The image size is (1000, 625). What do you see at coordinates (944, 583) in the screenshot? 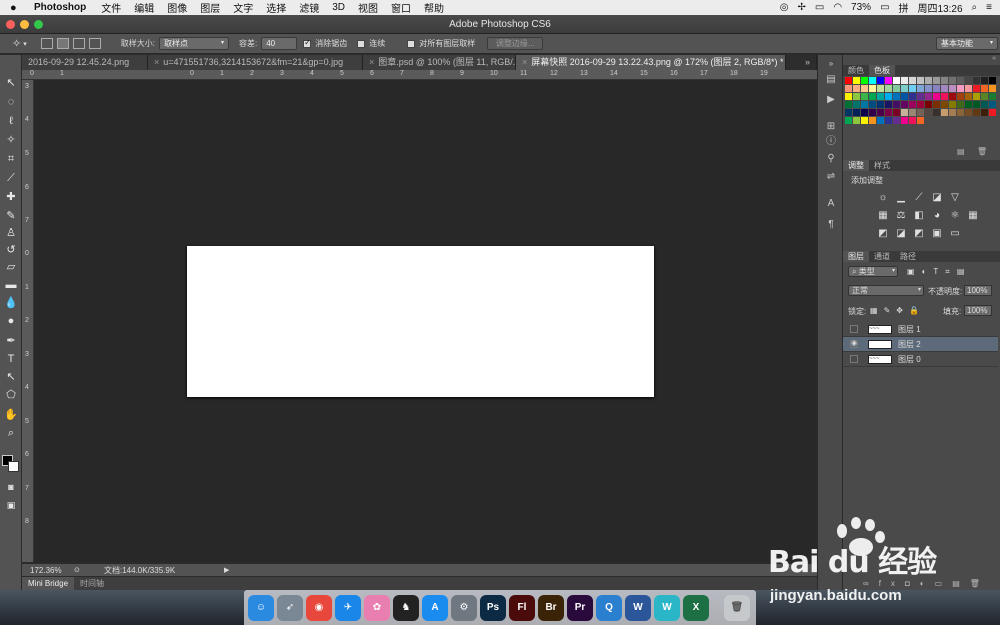
I see `new-group-icon: ▭` at bounding box center [944, 583].